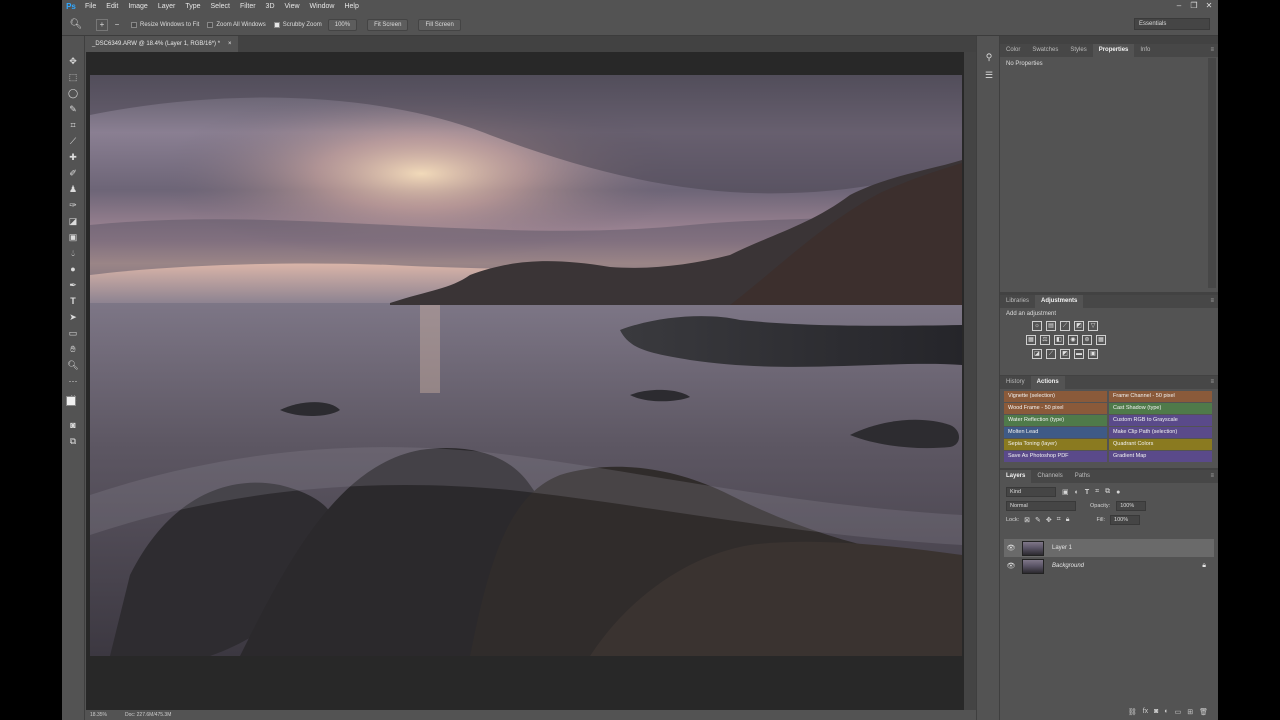 The width and height of the screenshot is (1280, 720). What do you see at coordinates (1087, 492) in the screenshot?
I see `type-filter-icon: T` at bounding box center [1087, 492].